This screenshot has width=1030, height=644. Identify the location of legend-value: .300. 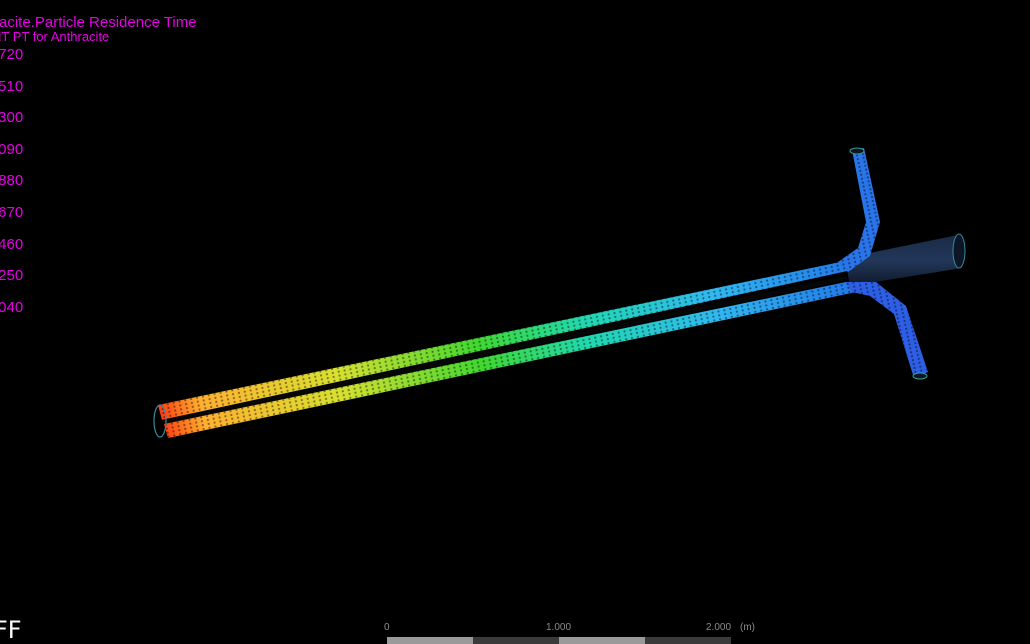
(12, 118).